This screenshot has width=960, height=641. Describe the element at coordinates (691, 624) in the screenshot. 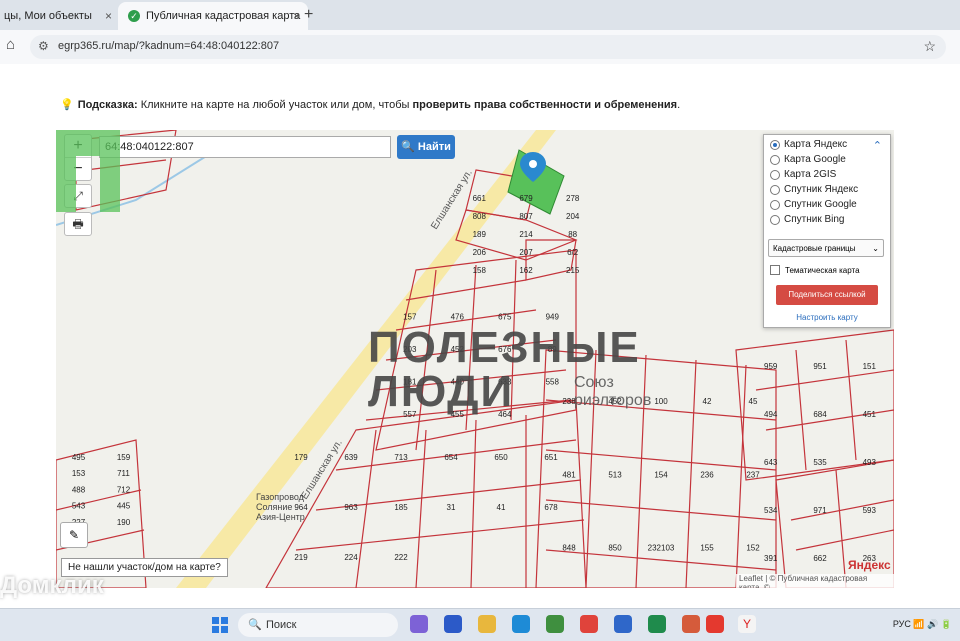

I see `app-icon` at that location.